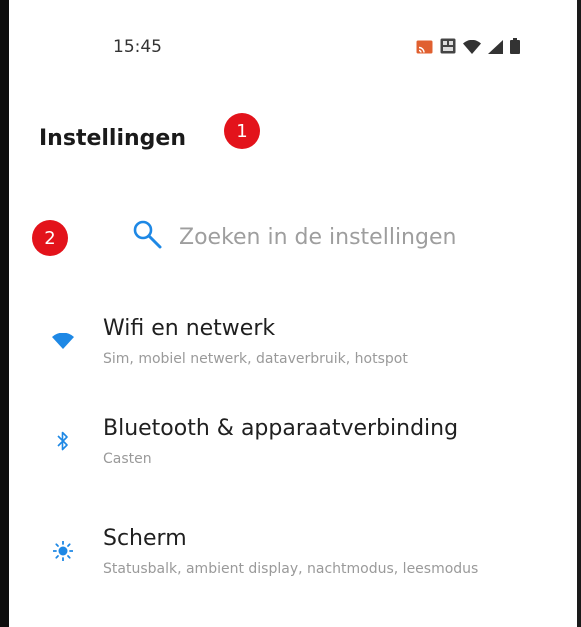 The height and width of the screenshot is (627, 581). I want to click on status-icons, so click(468, 48).